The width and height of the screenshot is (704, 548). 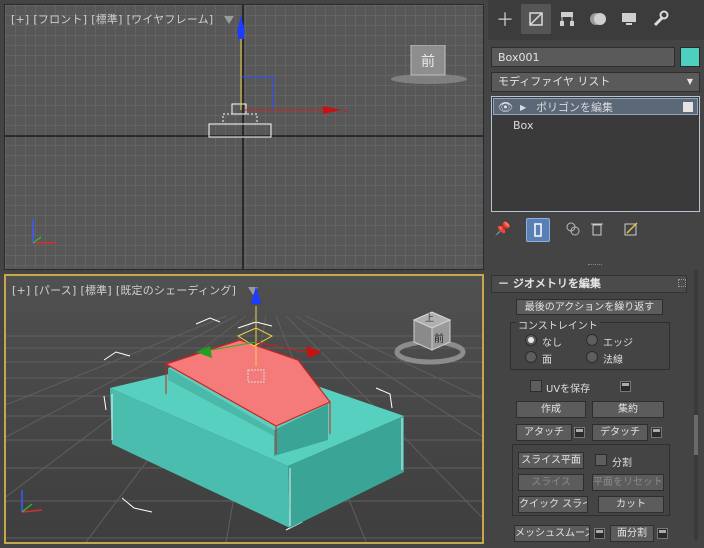 I want to click on modify-icon, so click(x=536, y=19).